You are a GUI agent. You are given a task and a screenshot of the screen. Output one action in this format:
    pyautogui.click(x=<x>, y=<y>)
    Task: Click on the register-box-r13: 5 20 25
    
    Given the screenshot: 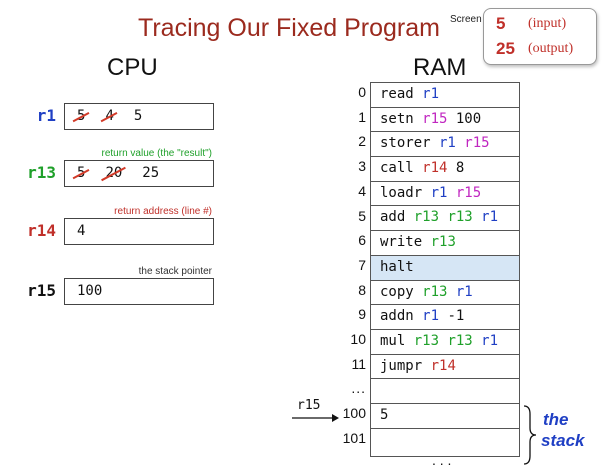 What is the action you would take?
    pyautogui.click(x=139, y=173)
    